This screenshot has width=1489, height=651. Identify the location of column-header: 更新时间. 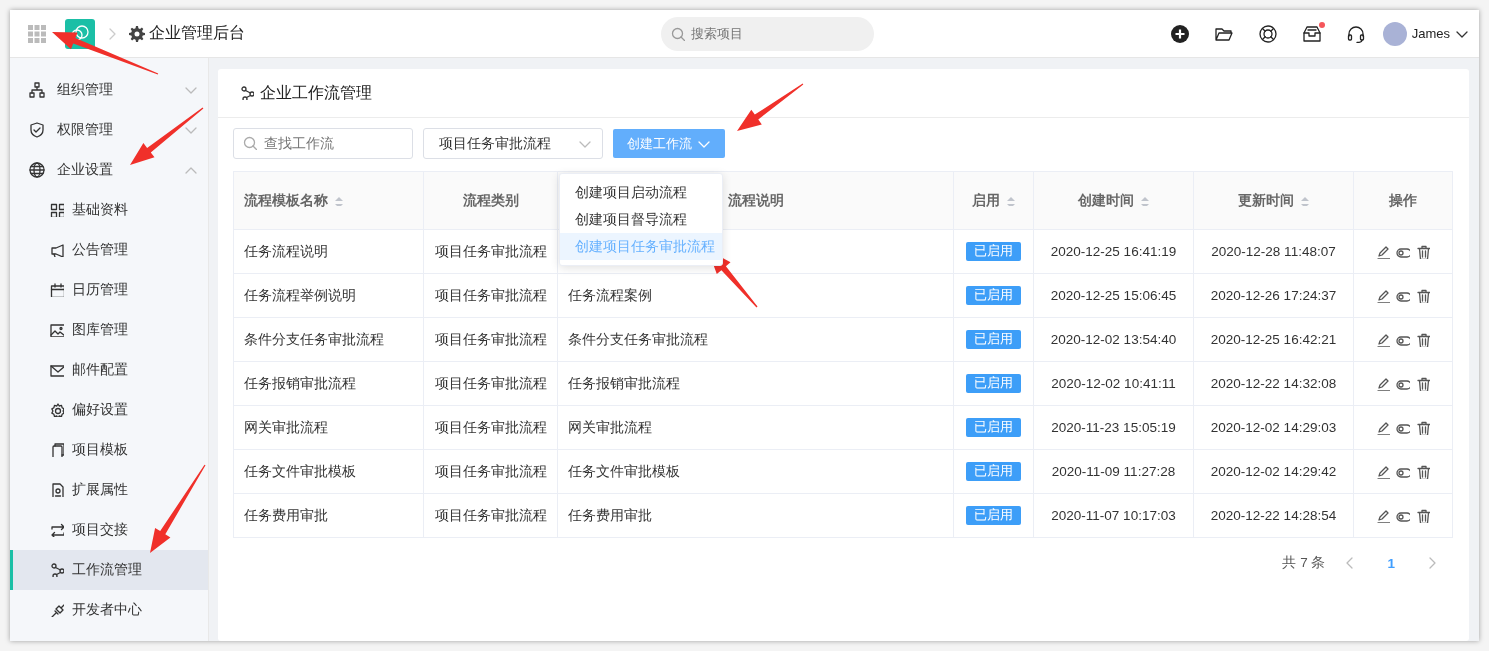
(1273, 200).